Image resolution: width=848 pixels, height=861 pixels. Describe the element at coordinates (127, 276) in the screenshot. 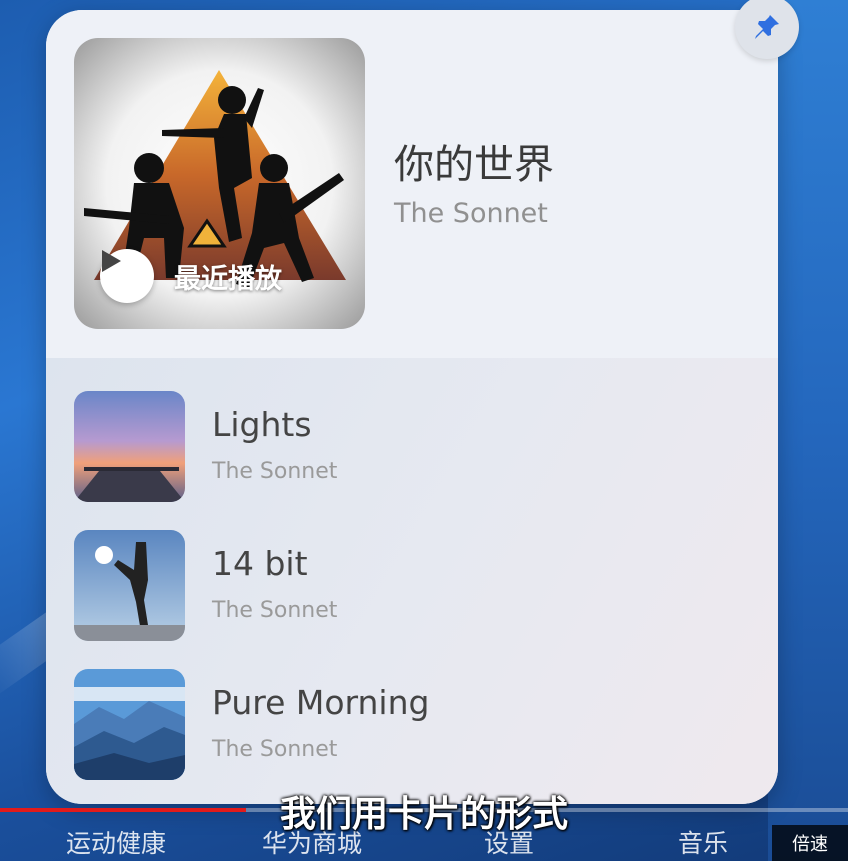

I see `play-button` at that location.